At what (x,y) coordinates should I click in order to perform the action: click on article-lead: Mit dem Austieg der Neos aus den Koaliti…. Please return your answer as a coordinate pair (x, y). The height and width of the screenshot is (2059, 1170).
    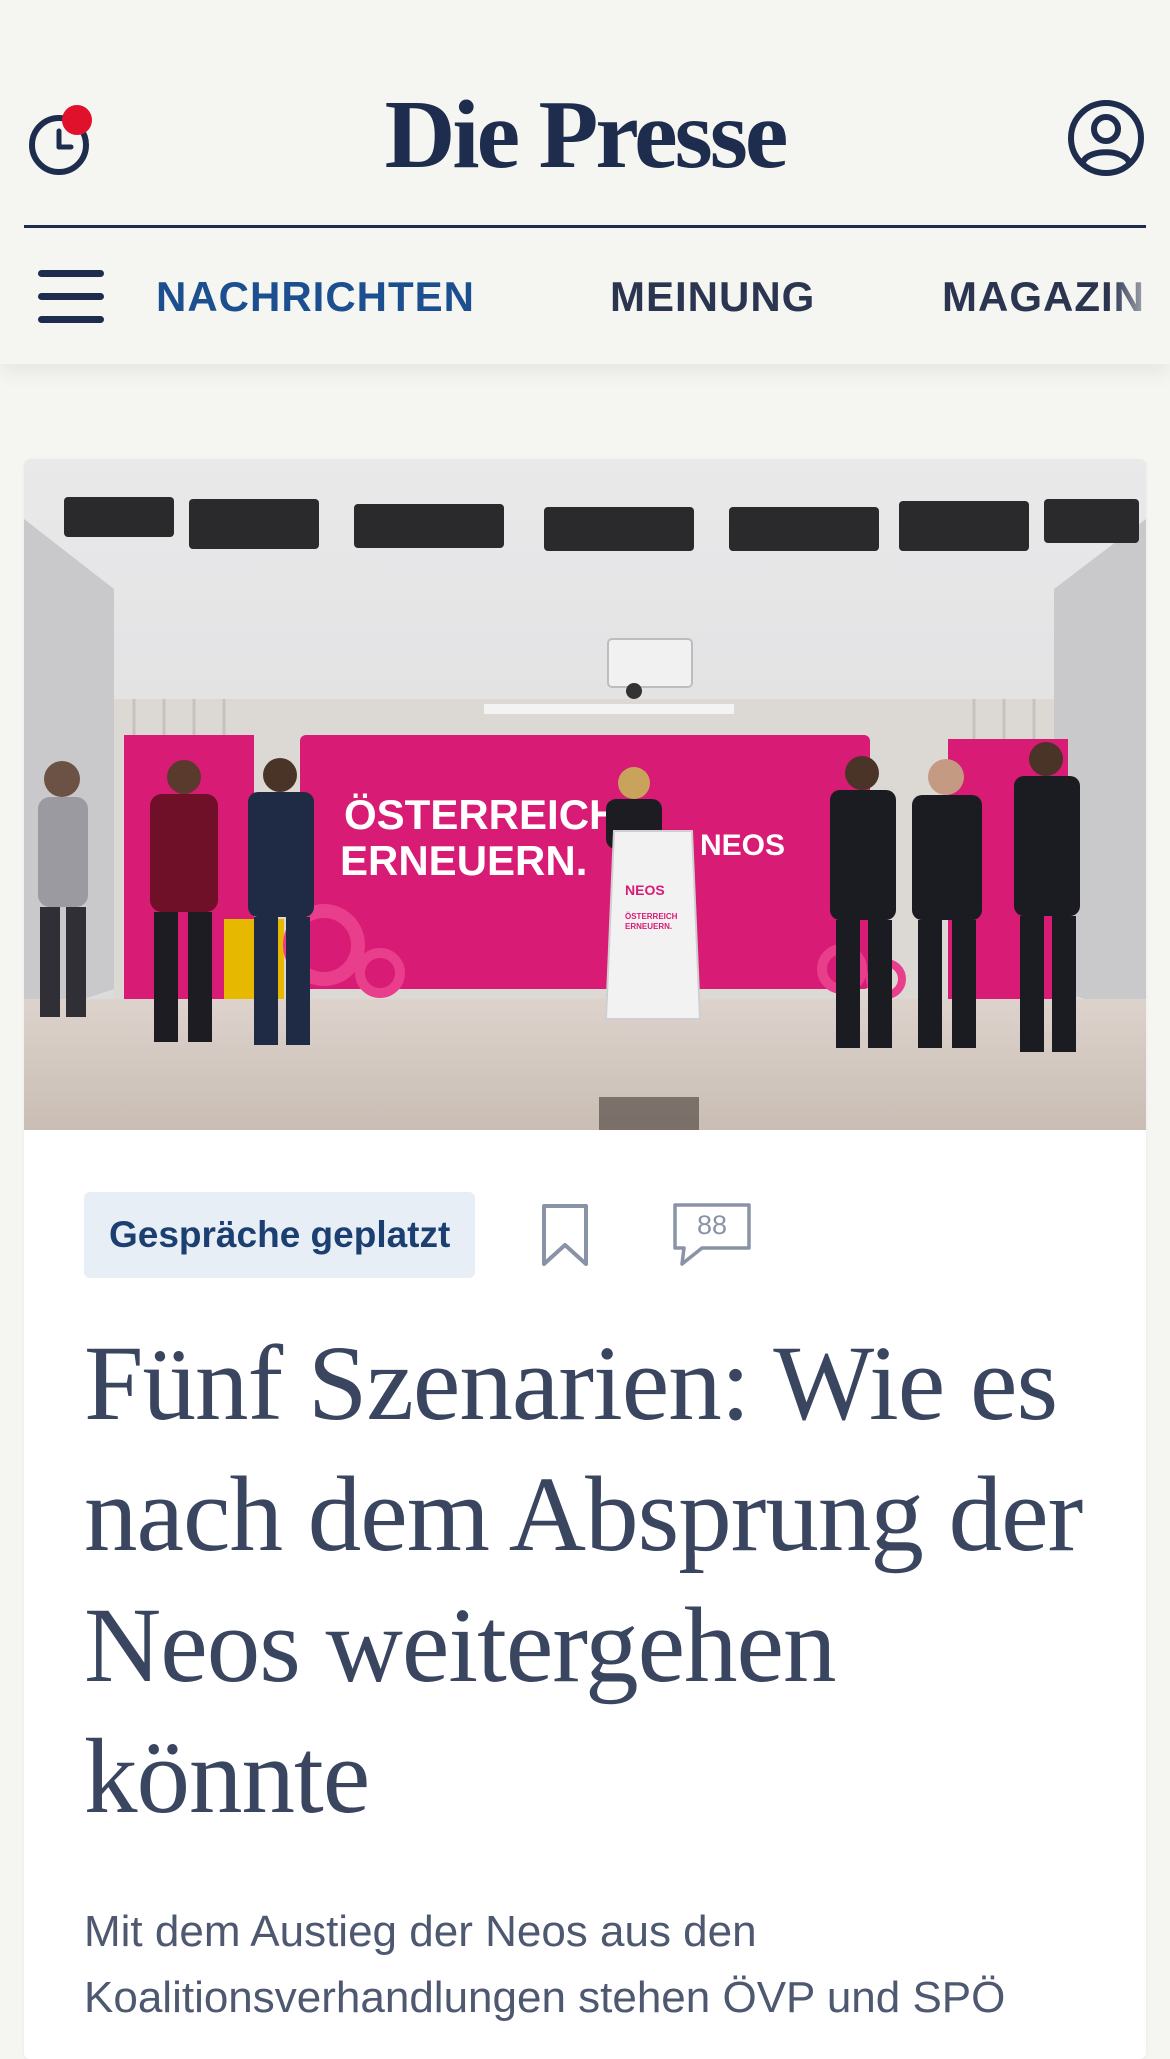
    Looking at the image, I should click on (545, 1964).